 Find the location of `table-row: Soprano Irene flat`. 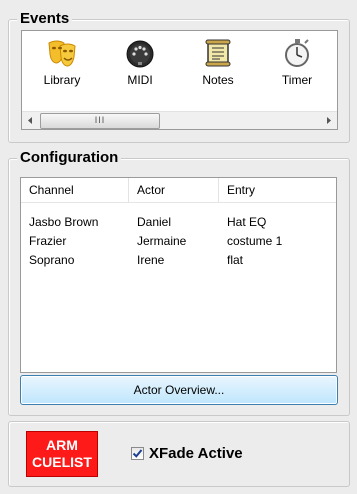

table-row: Soprano Irene flat is located at coordinates (178, 260).